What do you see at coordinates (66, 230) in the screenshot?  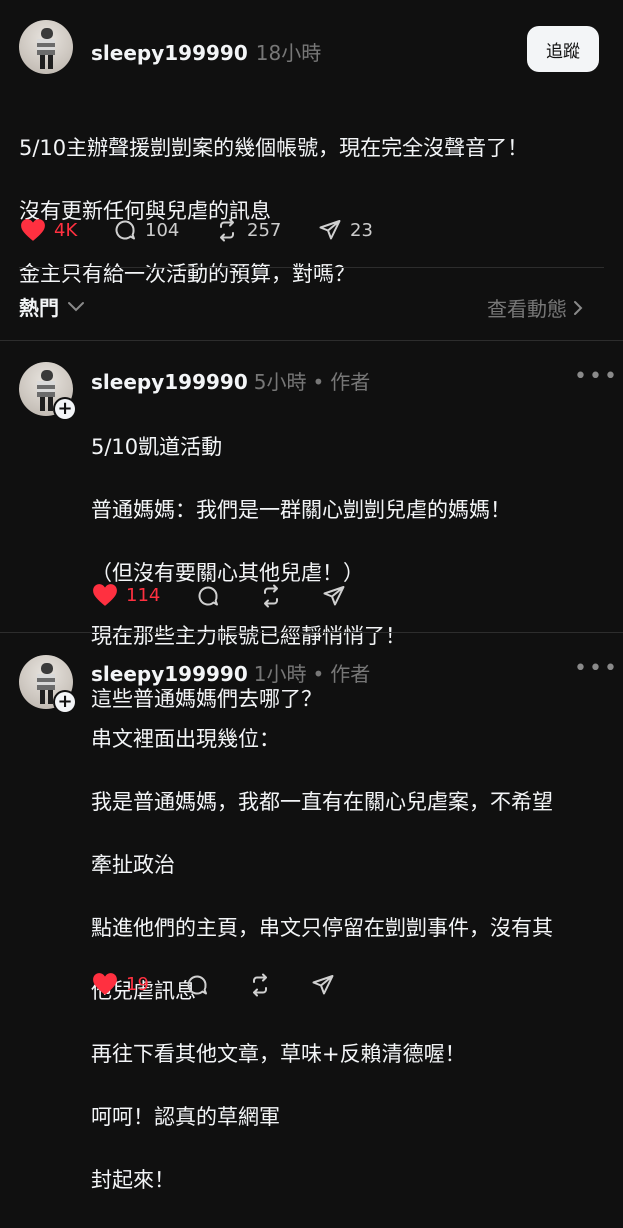 I see `like-count: 4K` at bounding box center [66, 230].